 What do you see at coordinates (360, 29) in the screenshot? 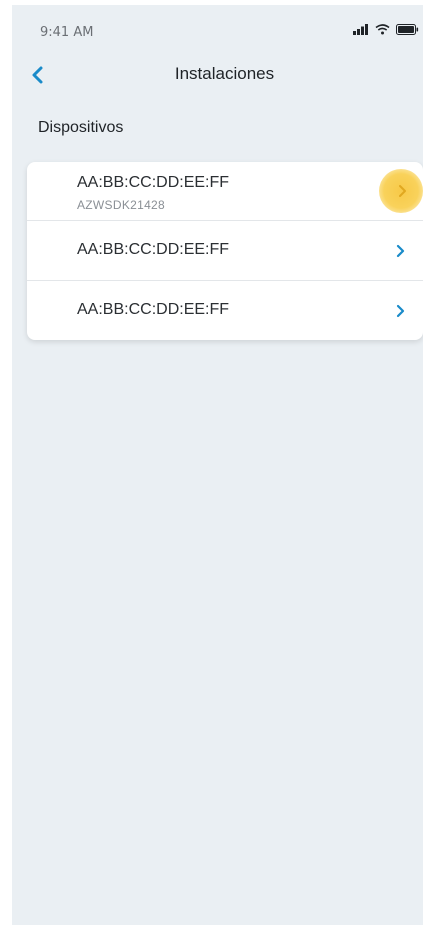
I see `signal-icon` at bounding box center [360, 29].